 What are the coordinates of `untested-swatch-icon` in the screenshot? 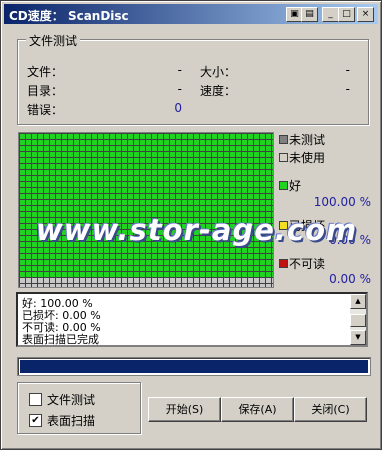 It's located at (283, 139).